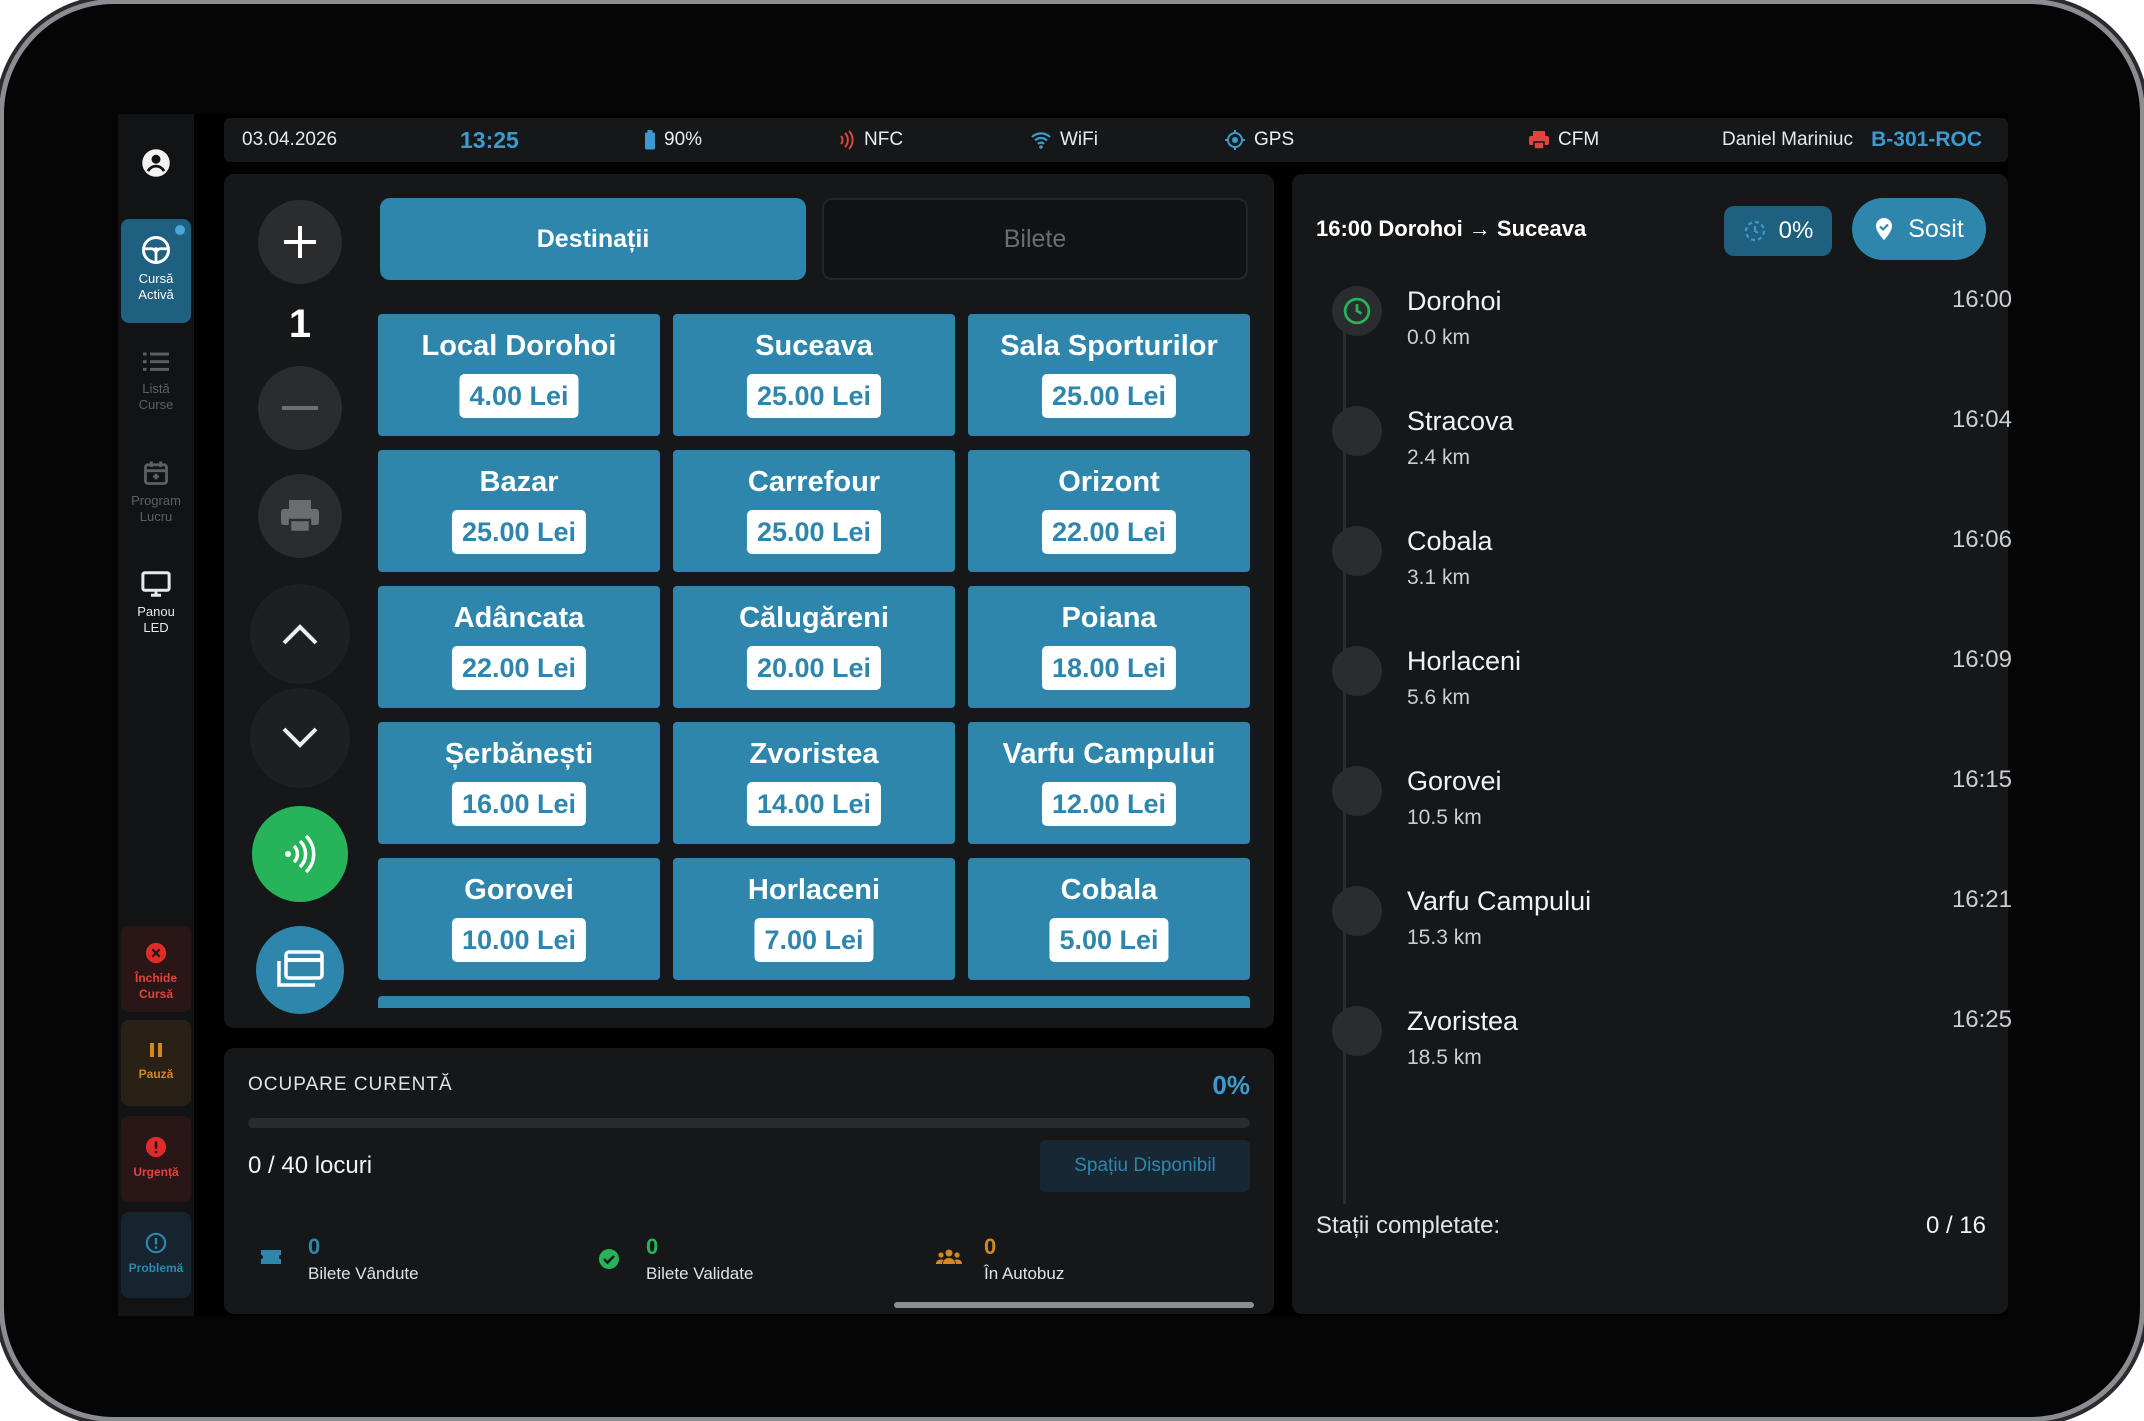 This screenshot has width=2144, height=1421. Describe the element at coordinates (156, 1255) in the screenshot. I see `report-problem-button: Problemă` at that location.